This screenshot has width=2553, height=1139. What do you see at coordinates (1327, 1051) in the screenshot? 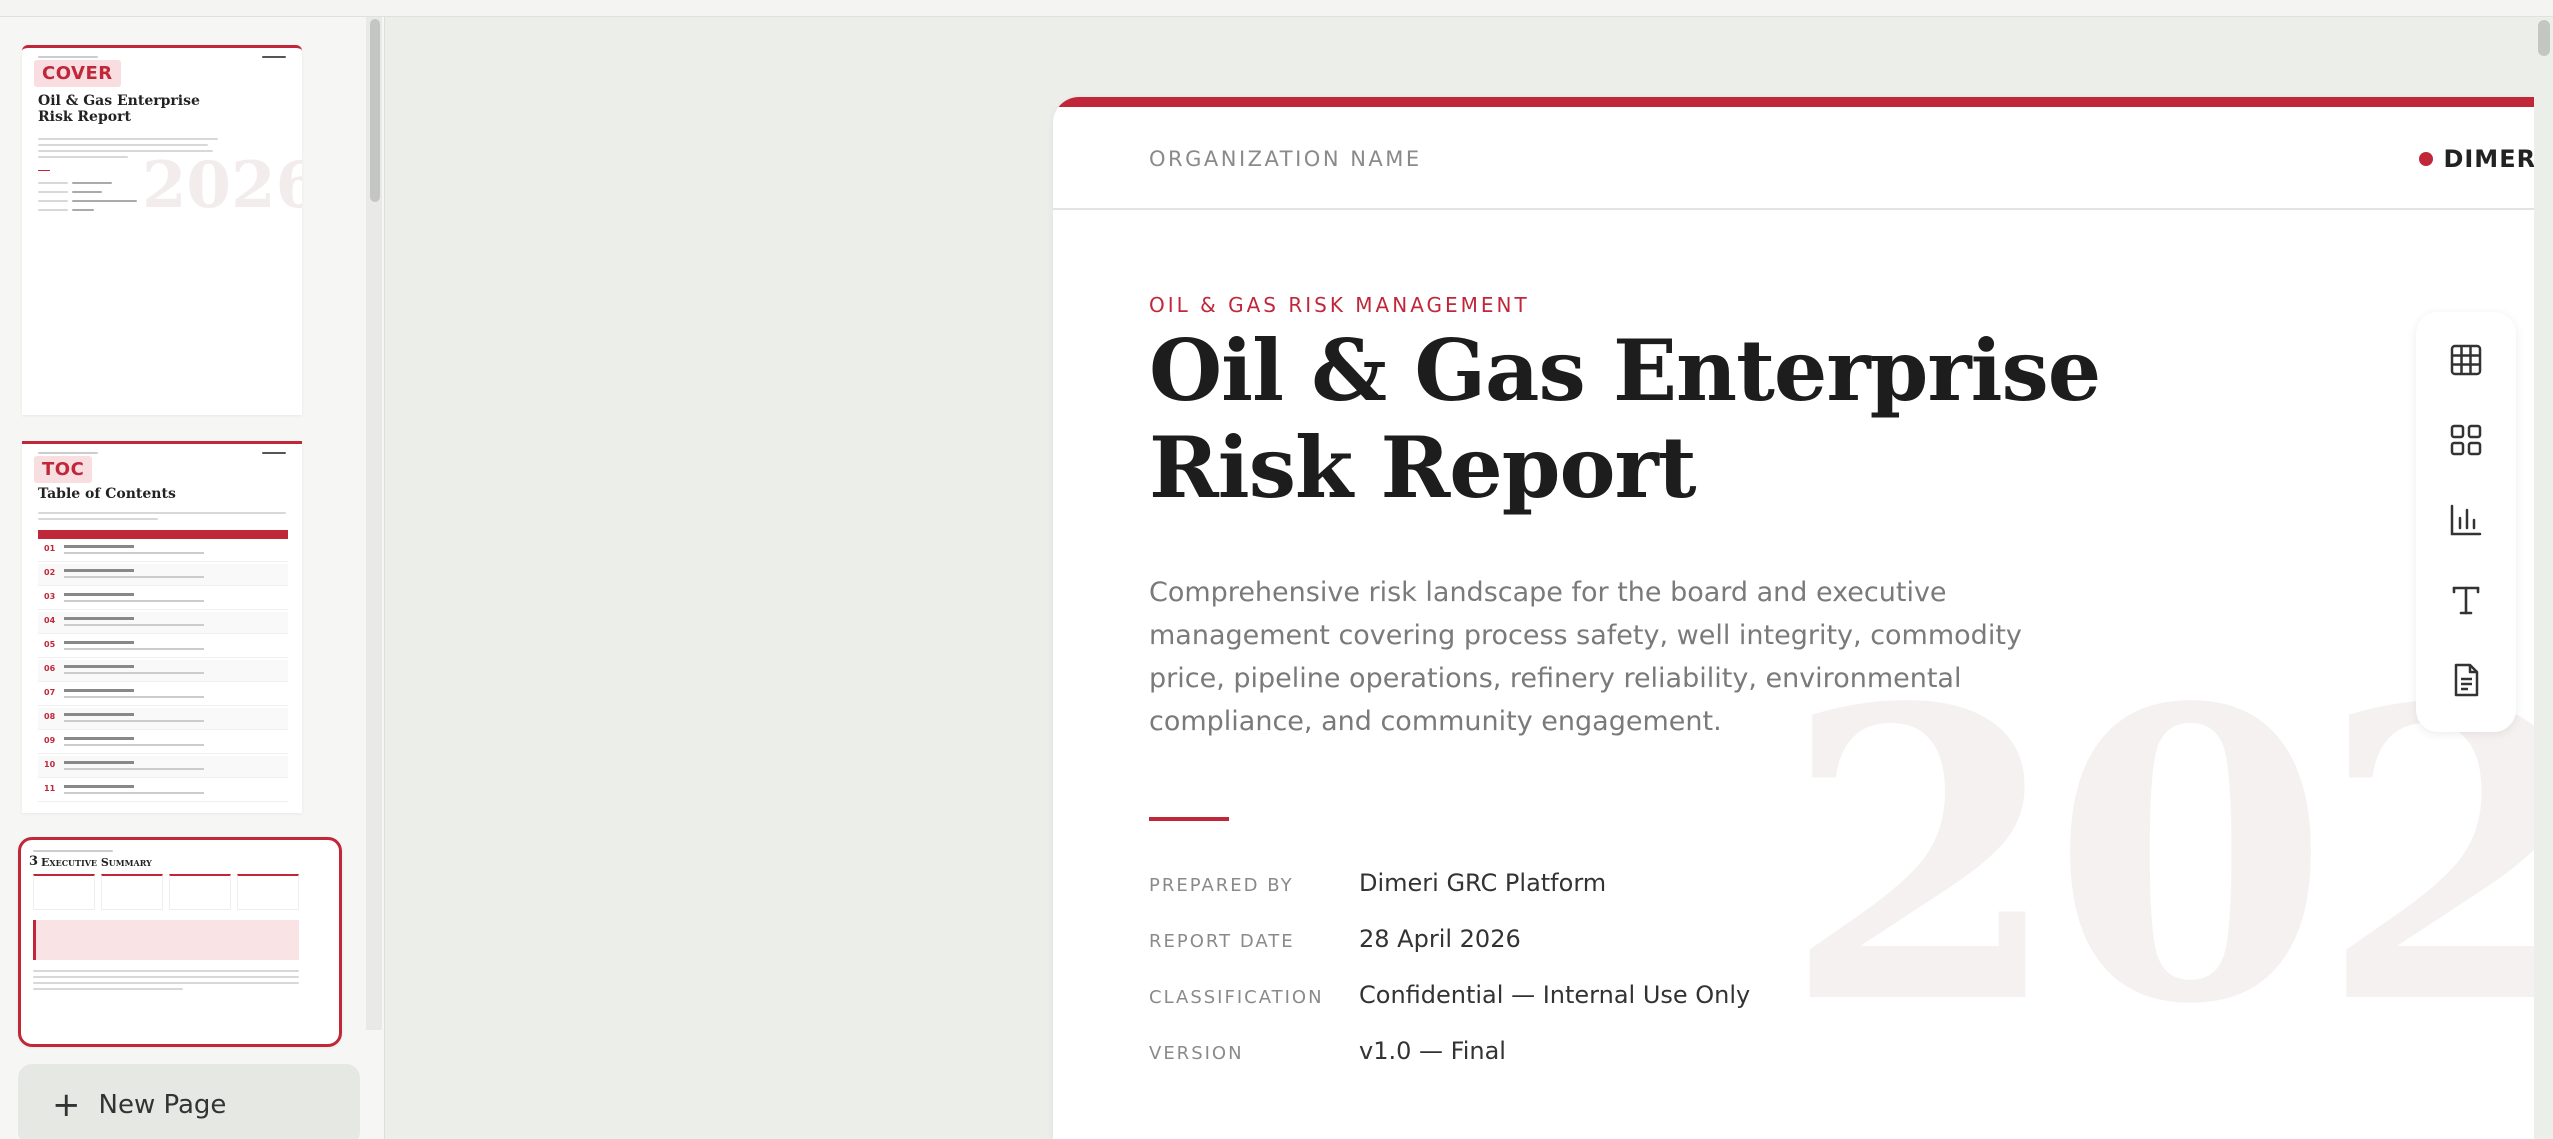
I see `meta-row-version: VERSION v1.0 — Final` at bounding box center [1327, 1051].